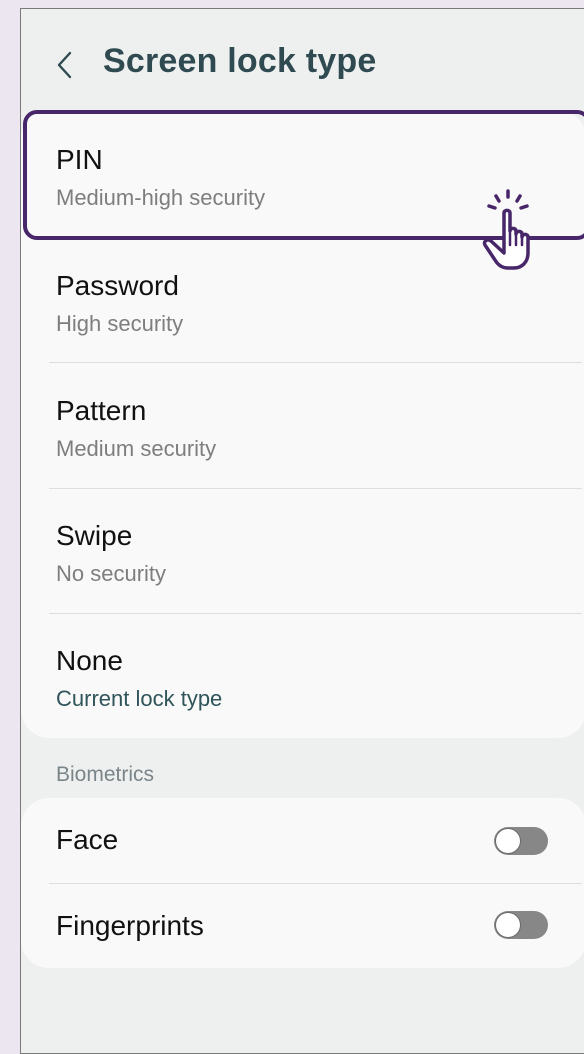 The image size is (584, 1054). I want to click on lock-option-none: None Current lock type, so click(302, 676).